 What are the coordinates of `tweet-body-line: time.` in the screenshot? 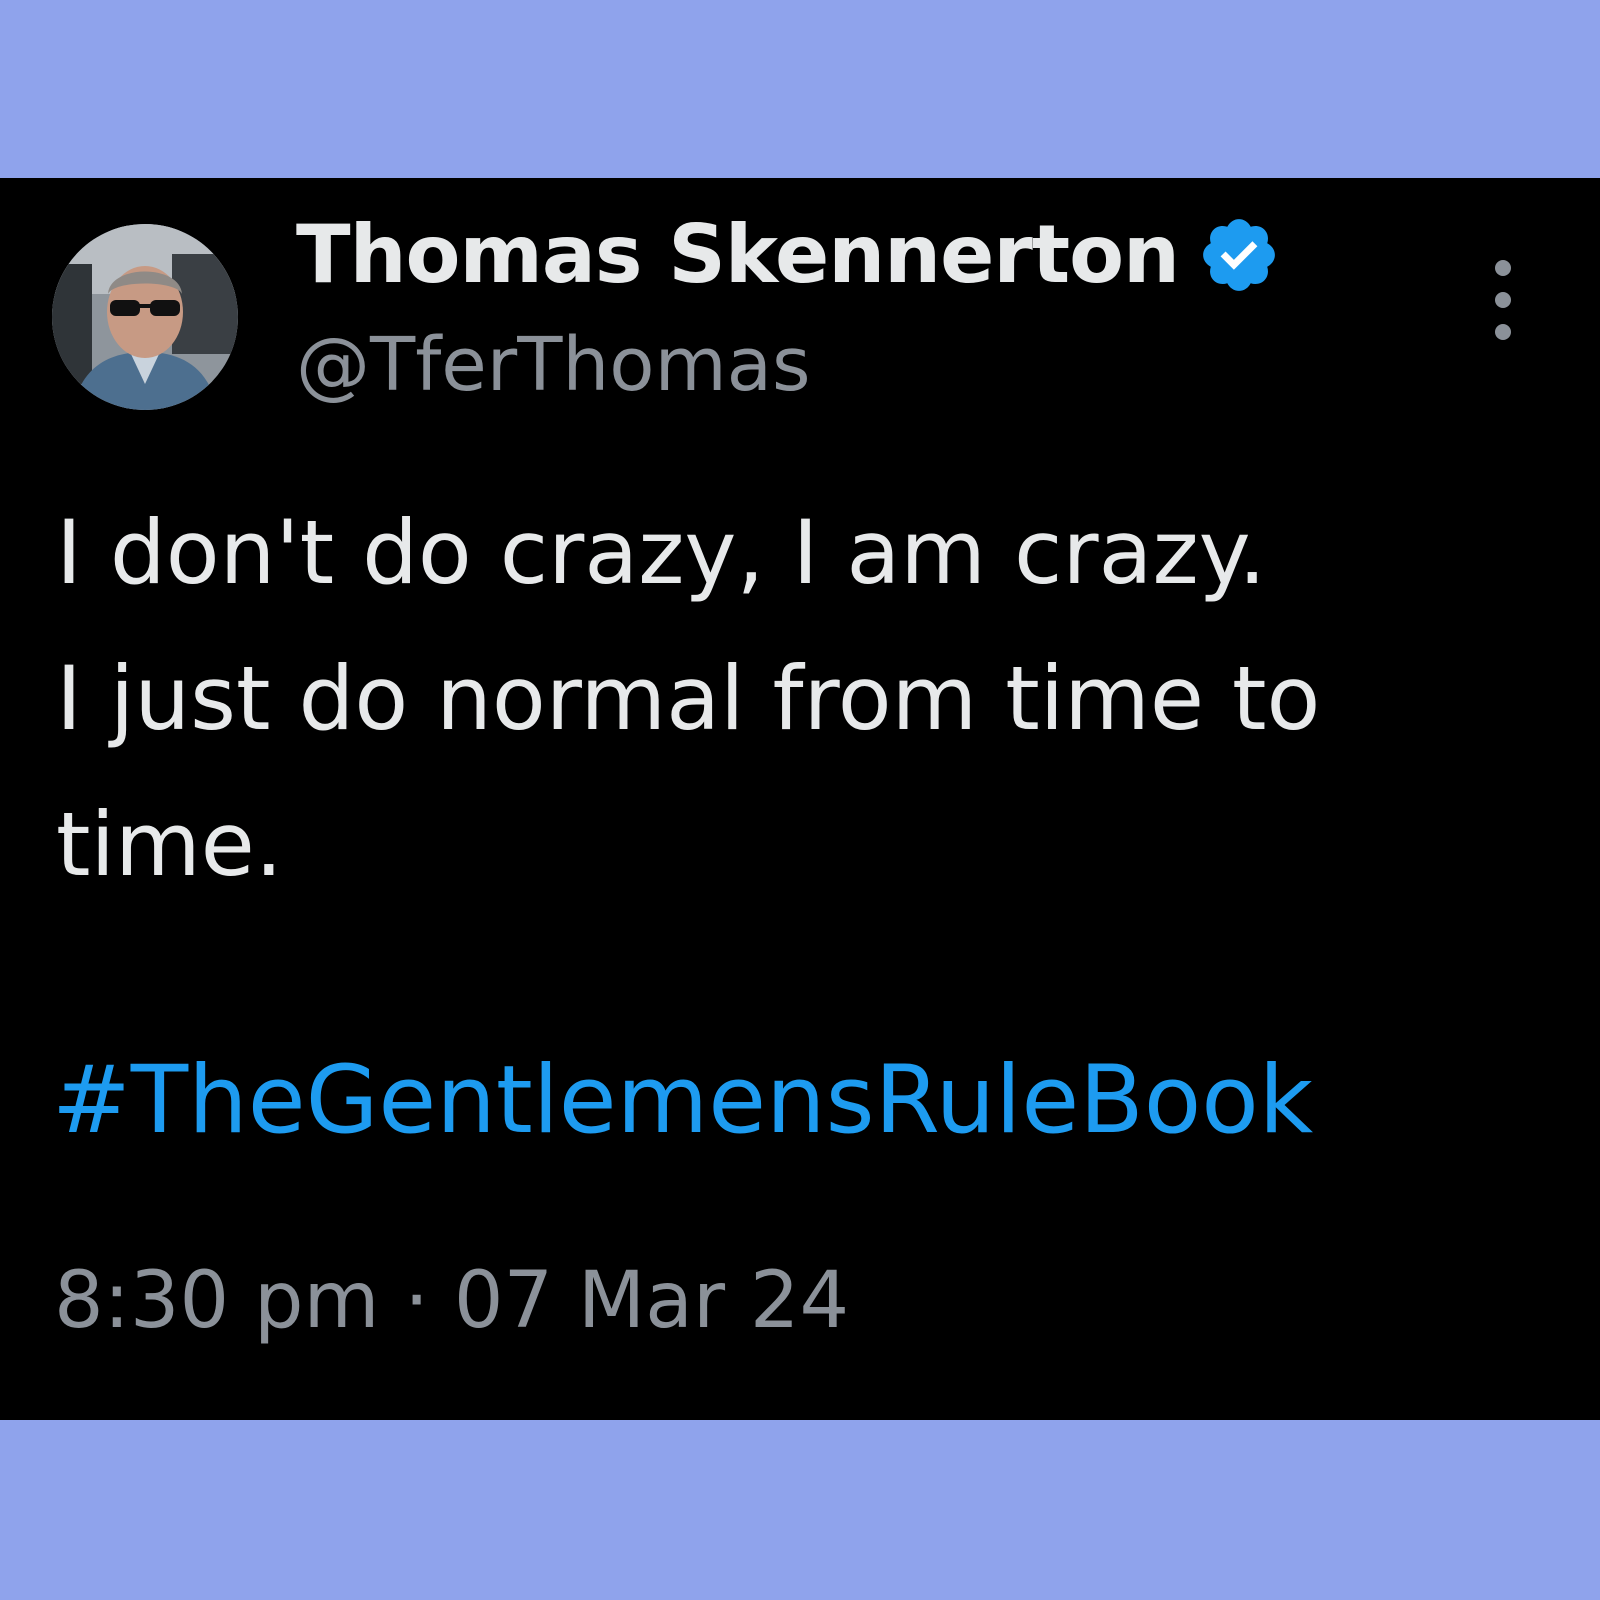 It's located at (169, 844).